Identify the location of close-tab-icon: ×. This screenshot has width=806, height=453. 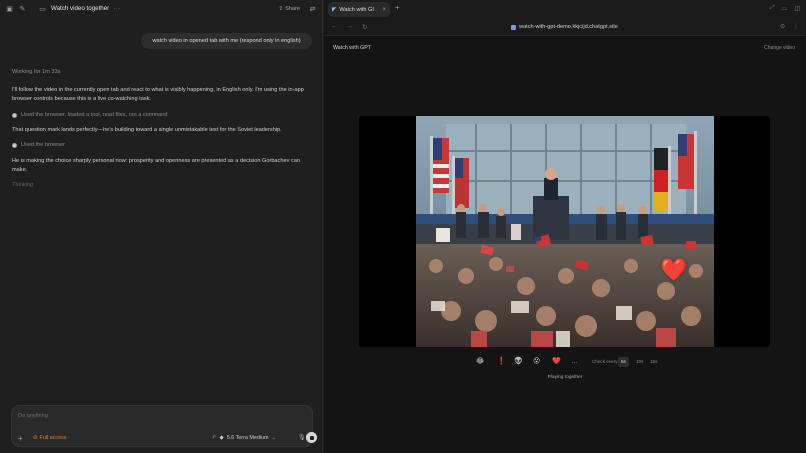
(384, 10).